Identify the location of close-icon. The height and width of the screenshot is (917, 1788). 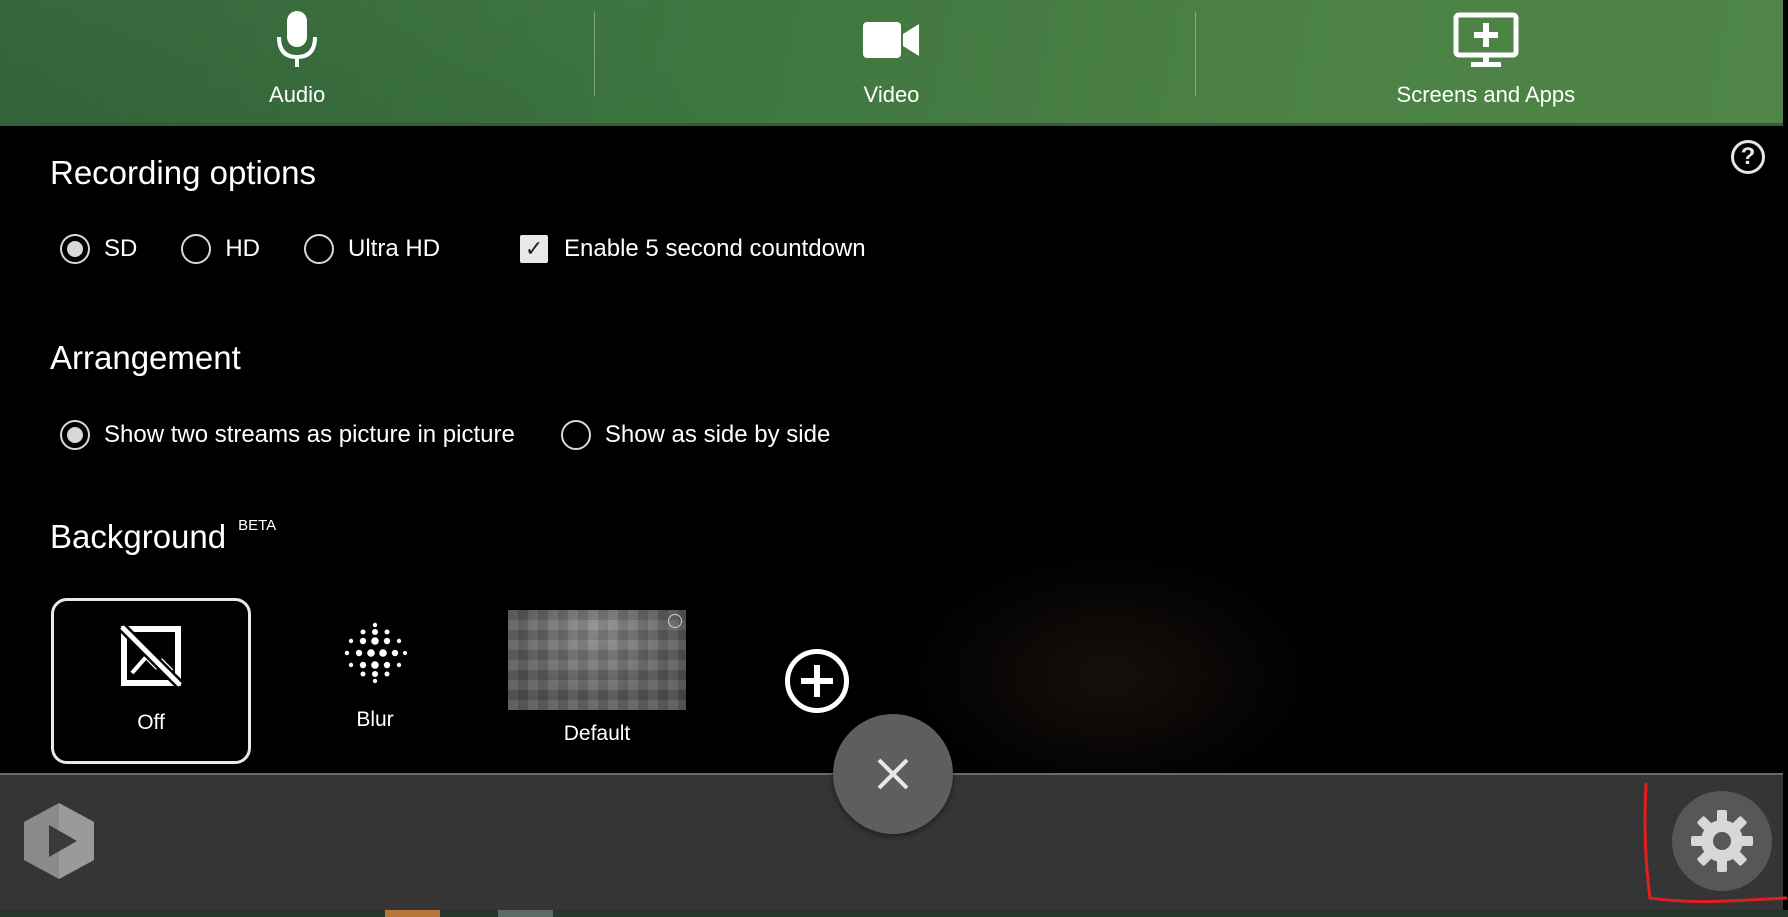
(893, 774).